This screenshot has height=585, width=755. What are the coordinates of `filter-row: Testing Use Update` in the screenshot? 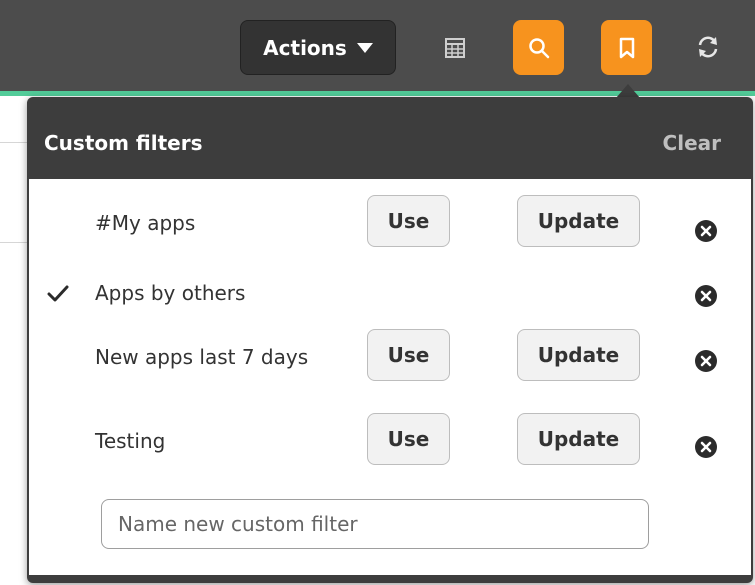 It's located at (390, 443).